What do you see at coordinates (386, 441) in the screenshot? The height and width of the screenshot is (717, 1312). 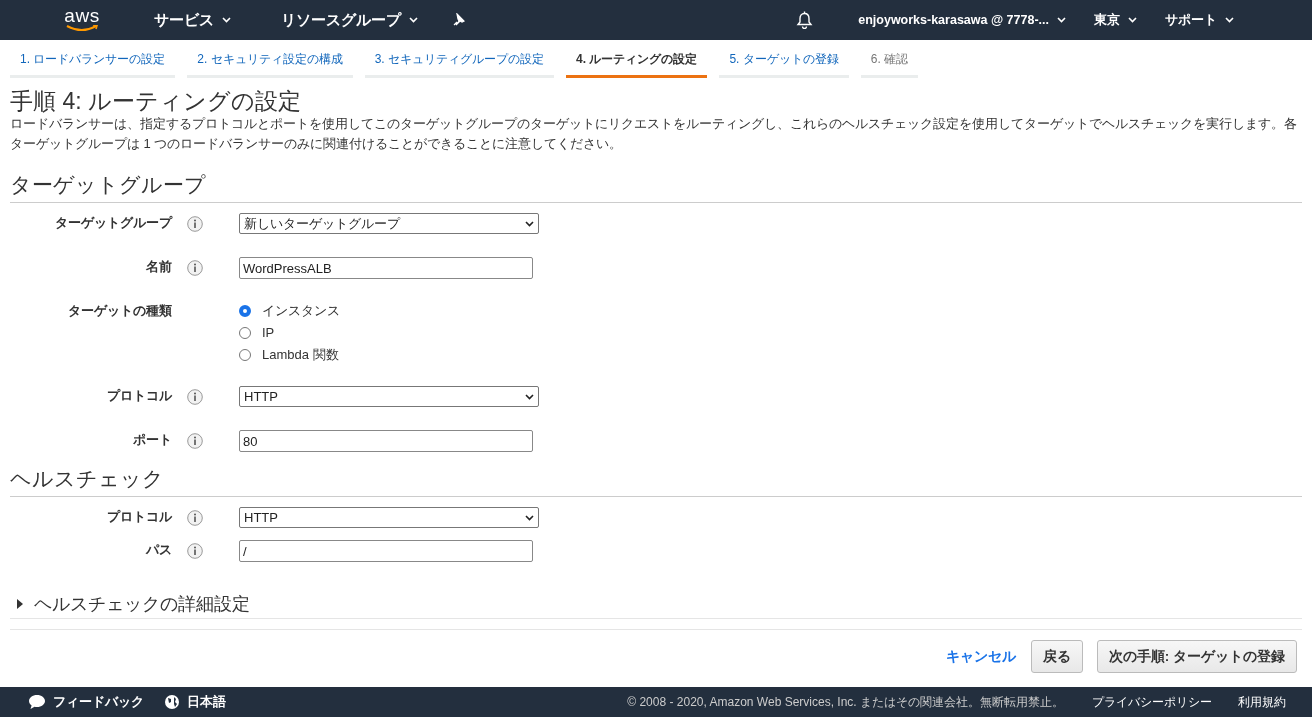 I see `input-field: 80` at bounding box center [386, 441].